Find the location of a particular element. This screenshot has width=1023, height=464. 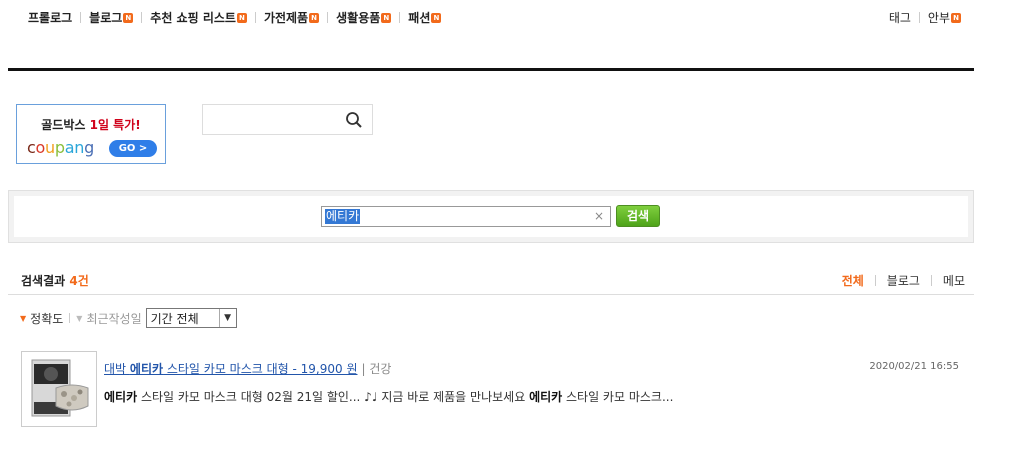

top-right-nav: 태그 안부 N is located at coordinates (925, 17).